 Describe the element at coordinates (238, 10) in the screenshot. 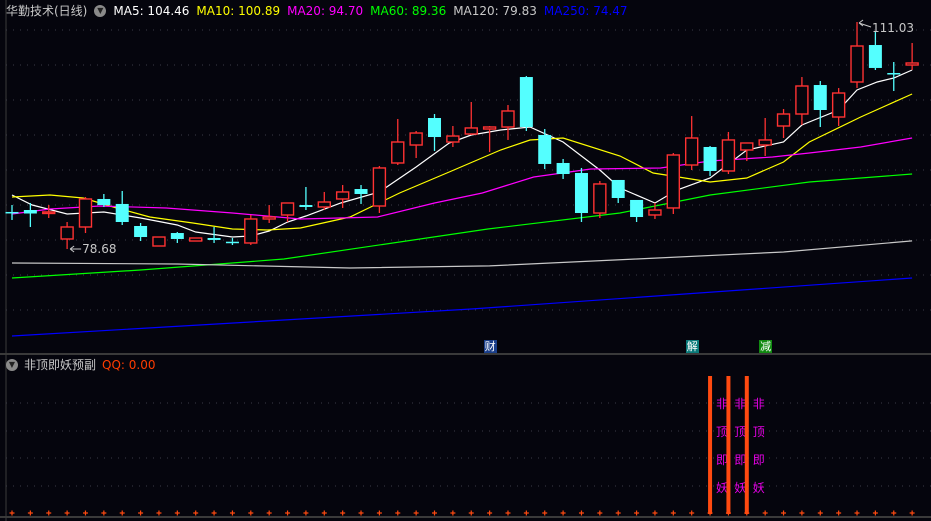

I see `ma-label-ma10: MA10: 100.89` at that location.